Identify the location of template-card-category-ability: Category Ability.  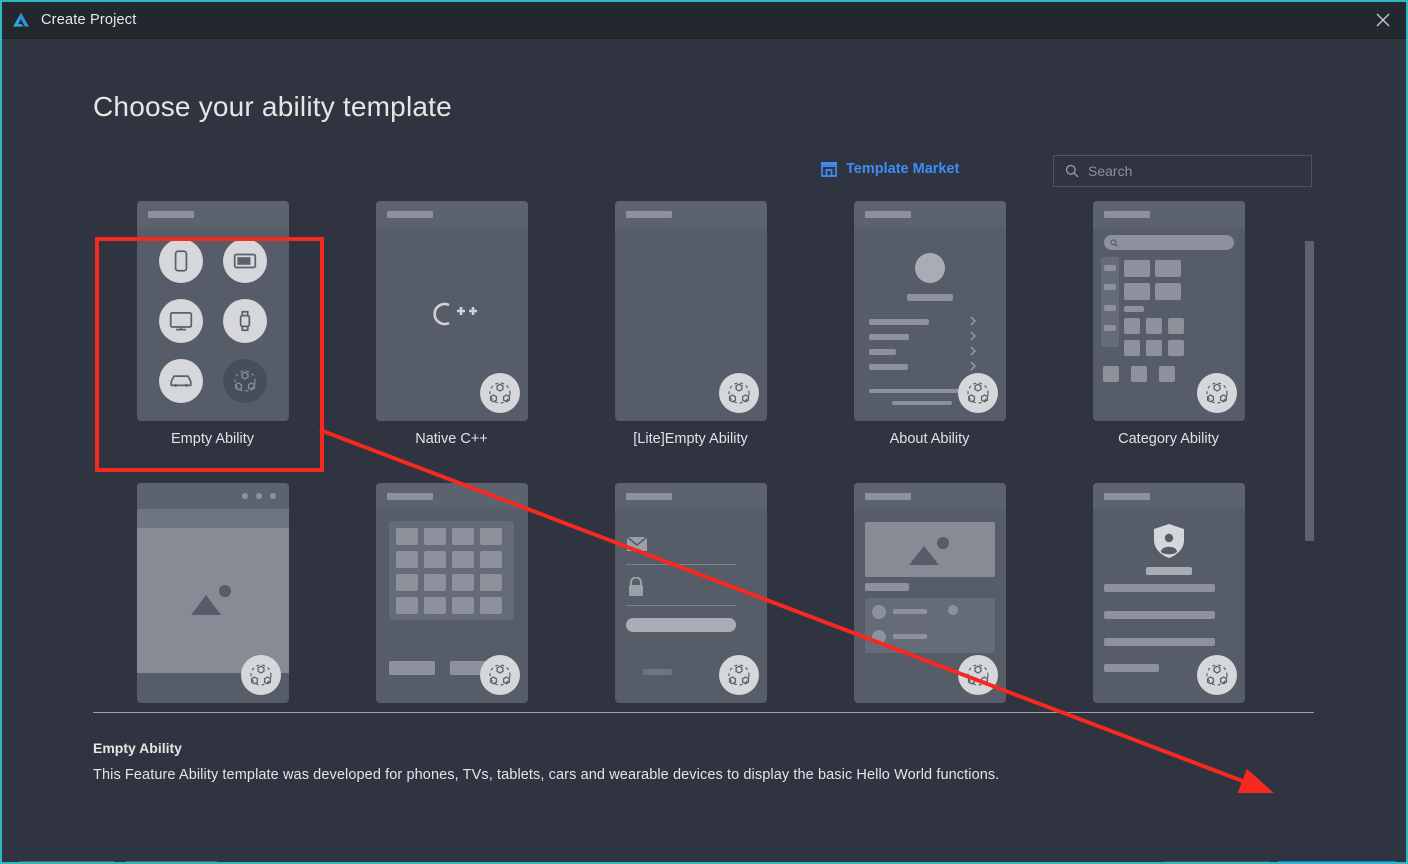
(1168, 342).